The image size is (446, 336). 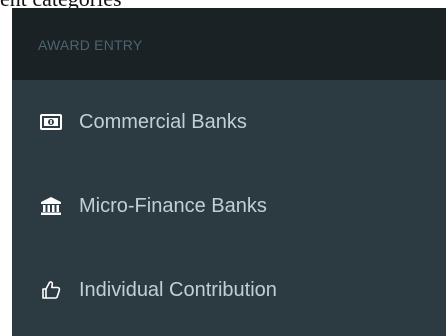 What do you see at coordinates (90, 45) in the screenshot?
I see `section-header-label: AWARD ENTRY` at bounding box center [90, 45].